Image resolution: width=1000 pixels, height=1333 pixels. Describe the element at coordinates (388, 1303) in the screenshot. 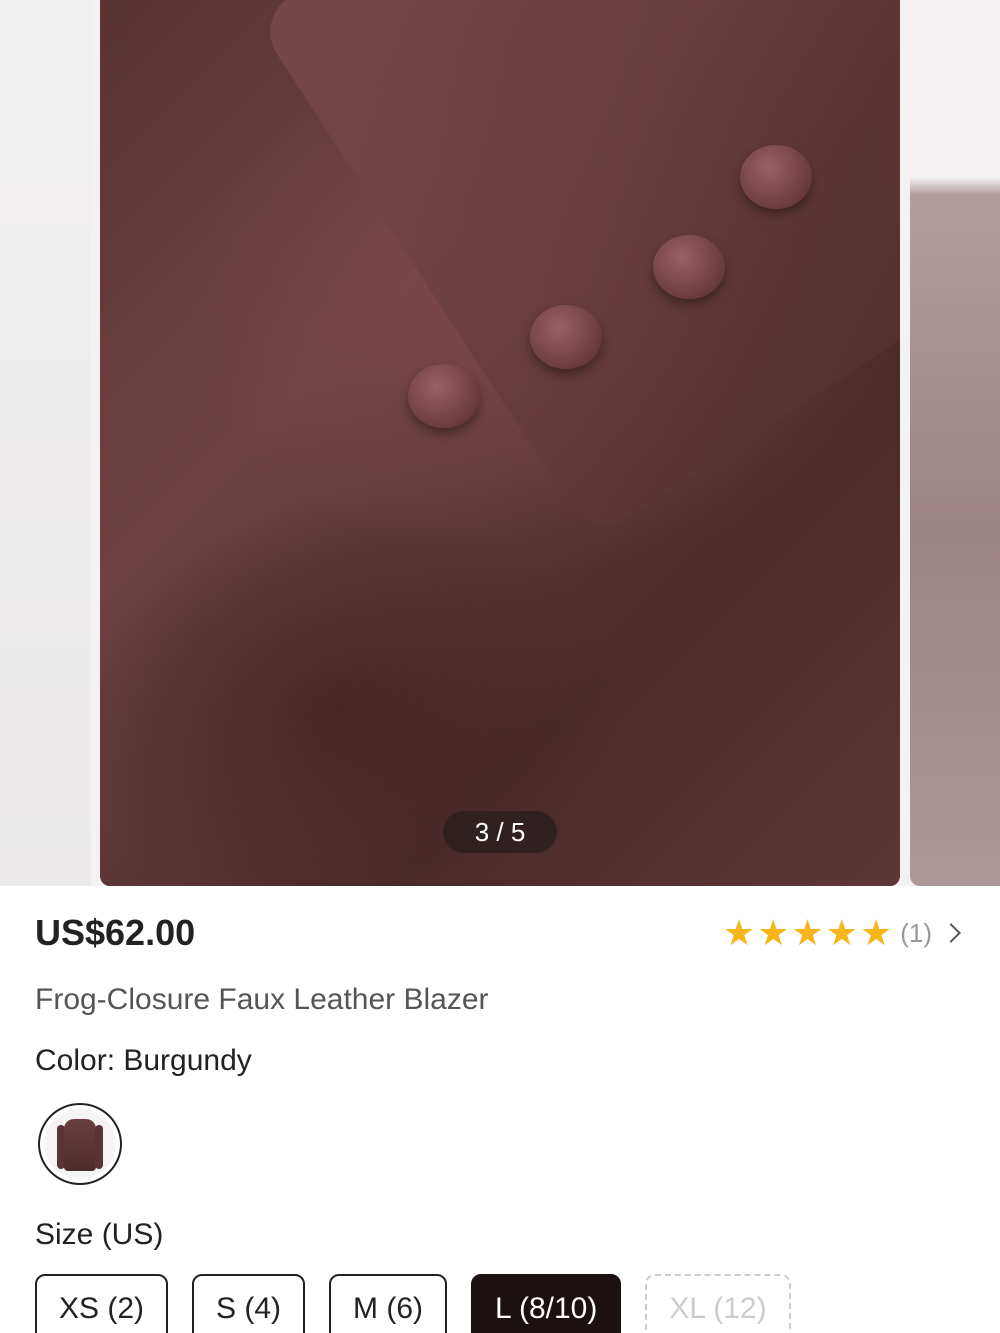

I see `size-option-m: M (6)` at that location.